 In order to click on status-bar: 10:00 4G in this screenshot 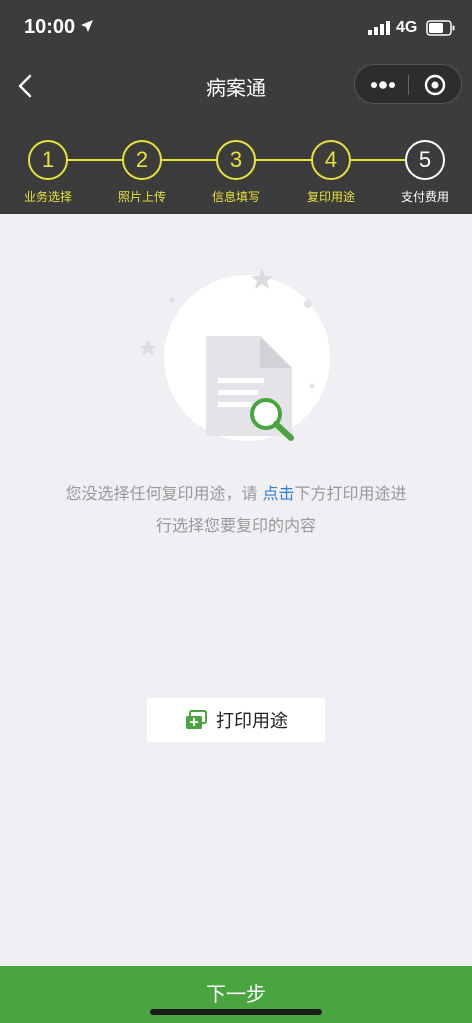, I will do `click(236, 29)`.